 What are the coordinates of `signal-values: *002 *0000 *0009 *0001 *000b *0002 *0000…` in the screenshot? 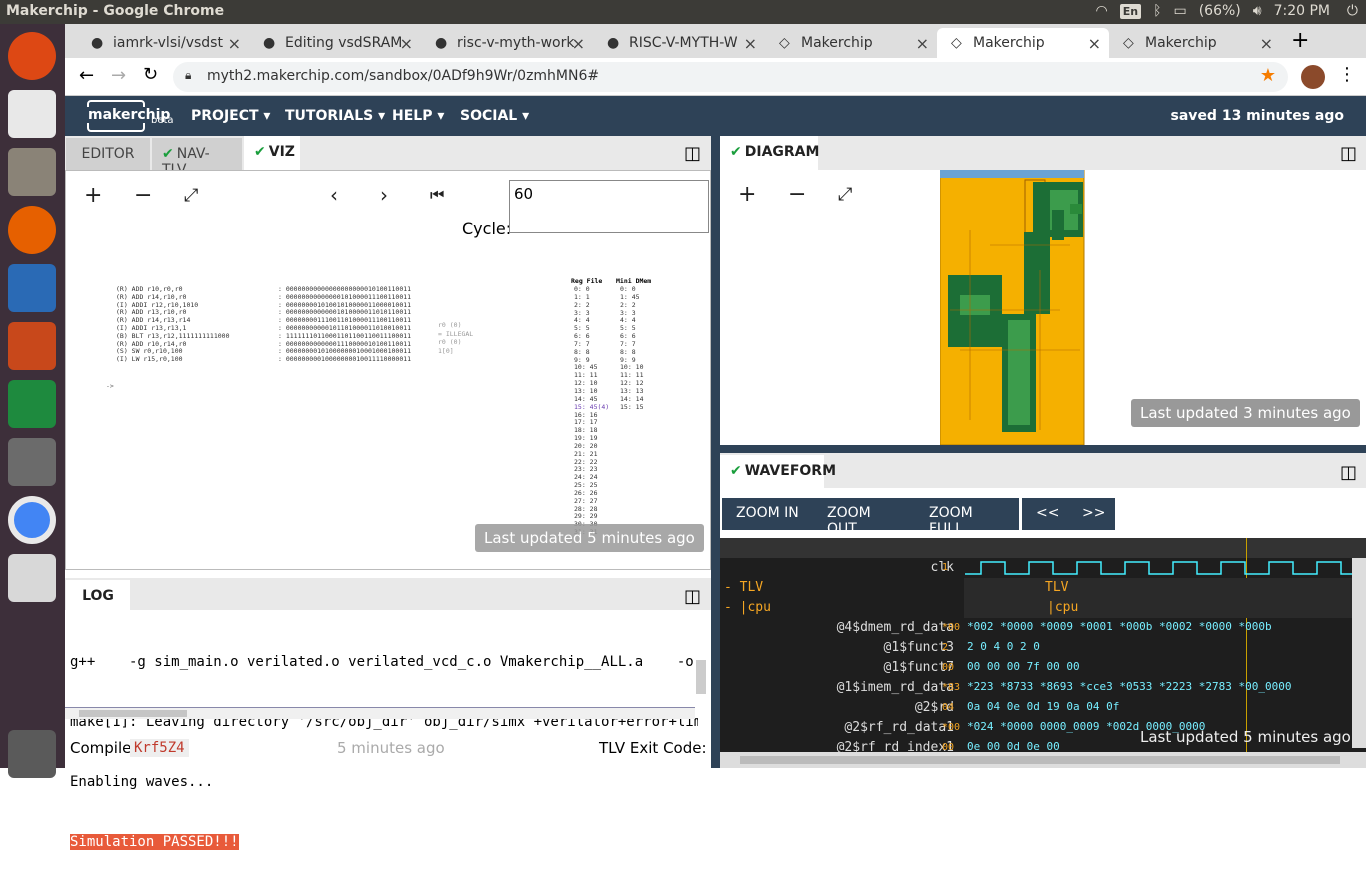 It's located at (1119, 626).